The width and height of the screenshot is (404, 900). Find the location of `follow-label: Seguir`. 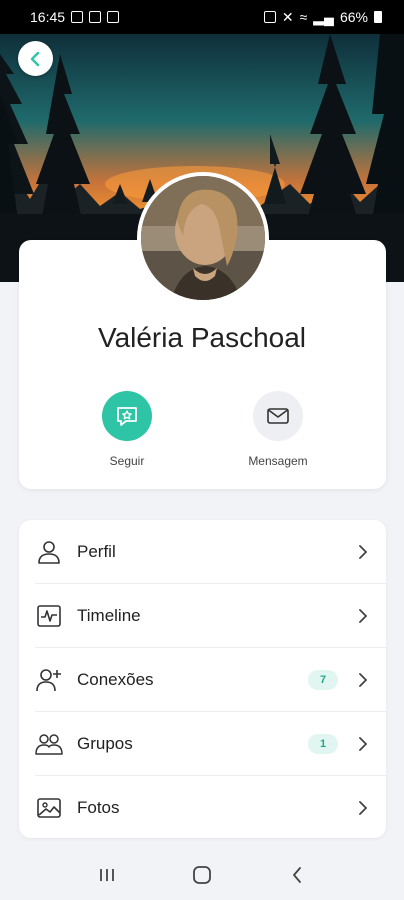

follow-label: Seguir is located at coordinates (127, 461).